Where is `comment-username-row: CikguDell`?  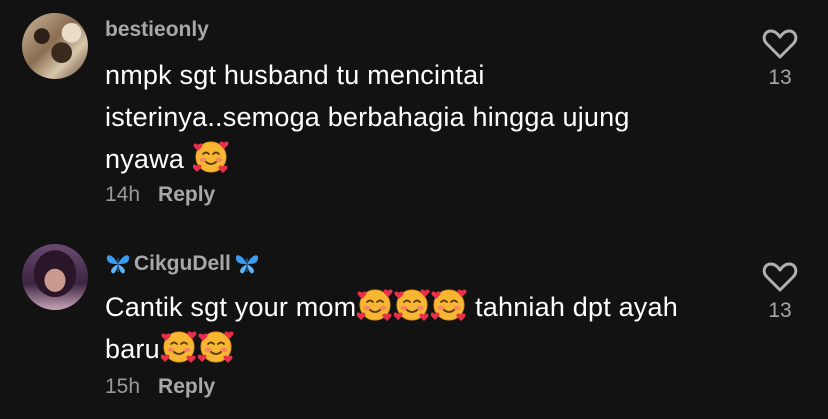 comment-username-row: CikguDell is located at coordinates (182, 264).